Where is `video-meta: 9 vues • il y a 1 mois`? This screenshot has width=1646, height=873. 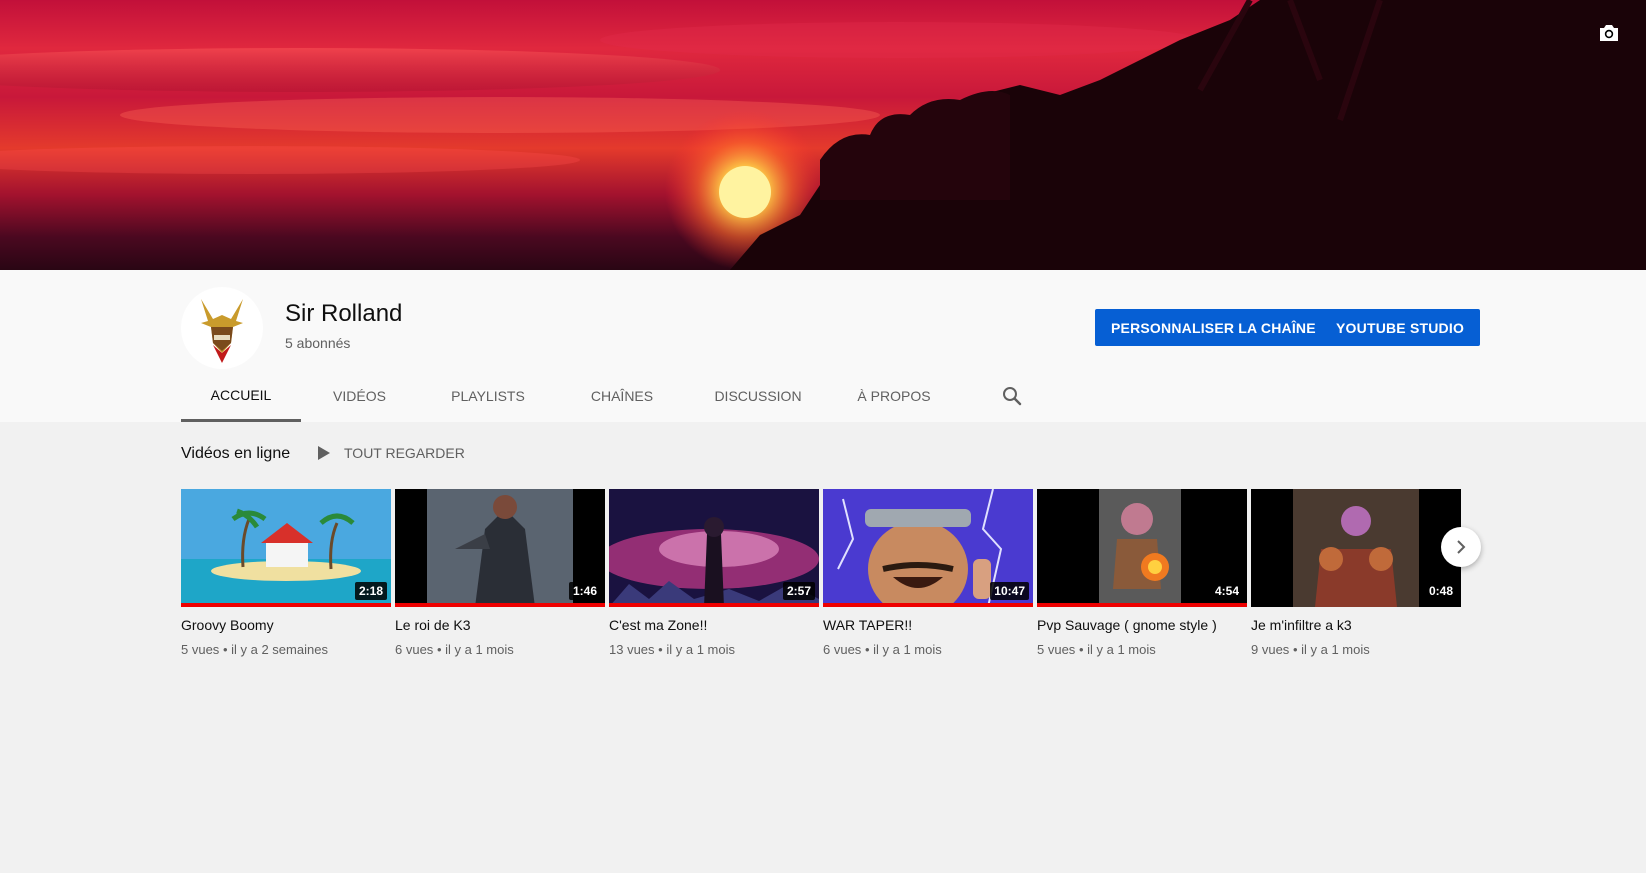 video-meta: 9 vues • il y a 1 mois is located at coordinates (1356, 649).